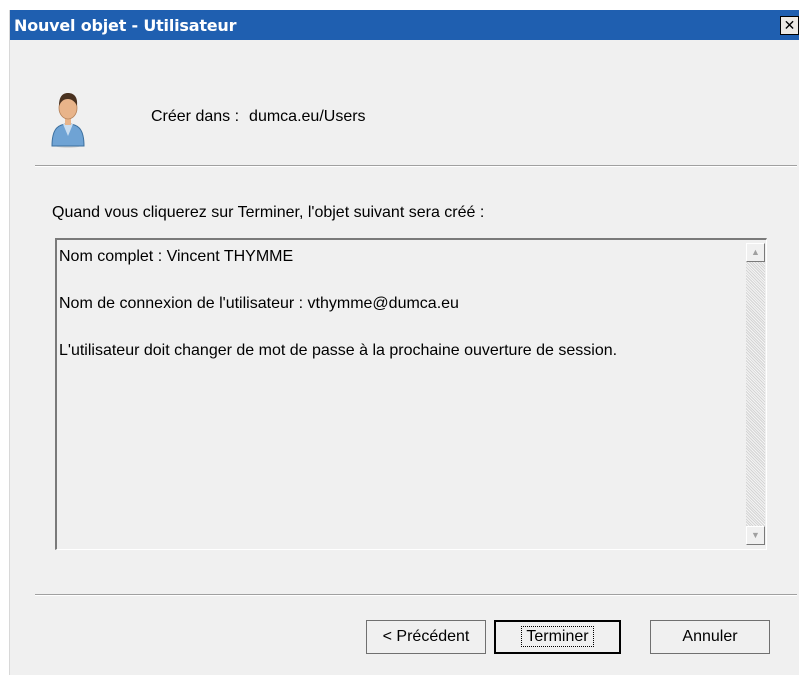  I want to click on finish-button-label: Terminer, so click(557, 636).